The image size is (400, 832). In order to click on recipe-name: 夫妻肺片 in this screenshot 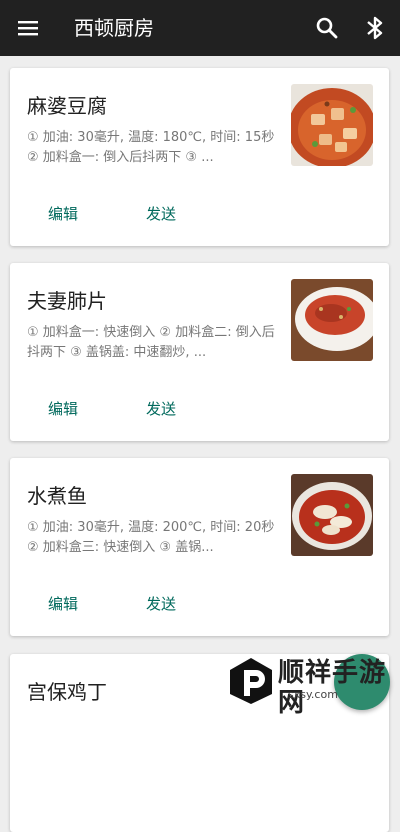, I will do `click(67, 301)`.